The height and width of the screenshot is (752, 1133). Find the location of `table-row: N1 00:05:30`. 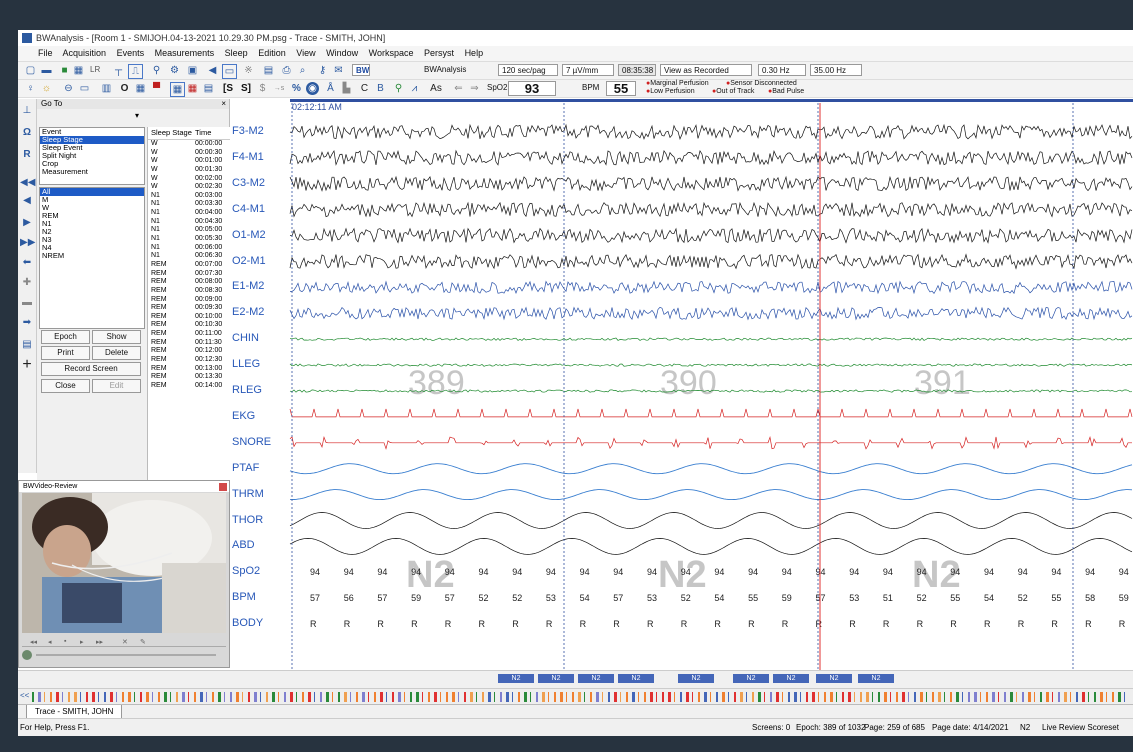

table-row: N1 00:05:30 is located at coordinates (189, 239).